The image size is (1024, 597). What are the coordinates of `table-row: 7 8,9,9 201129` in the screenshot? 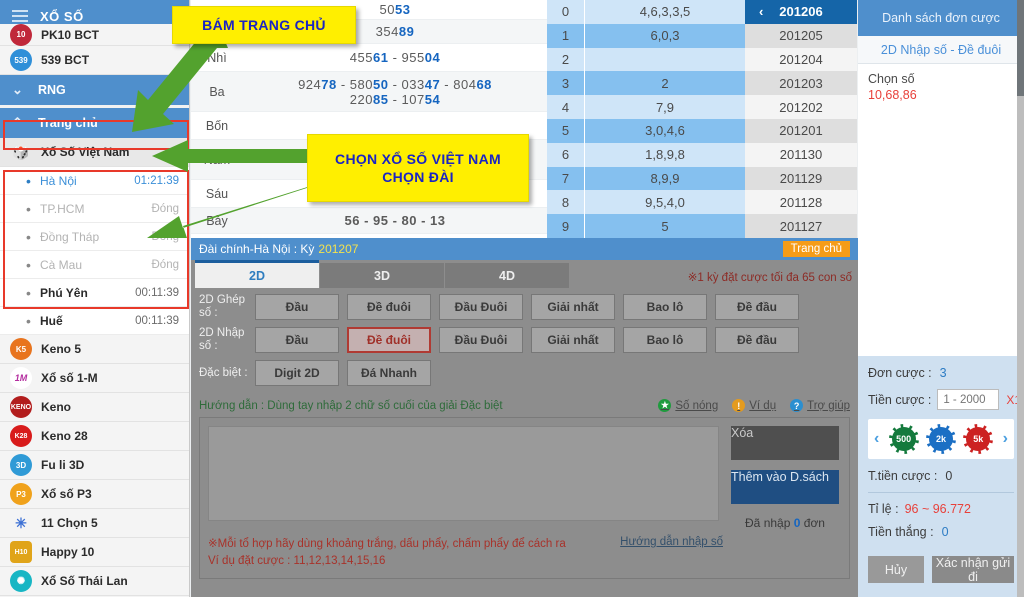 It's located at (702, 178).